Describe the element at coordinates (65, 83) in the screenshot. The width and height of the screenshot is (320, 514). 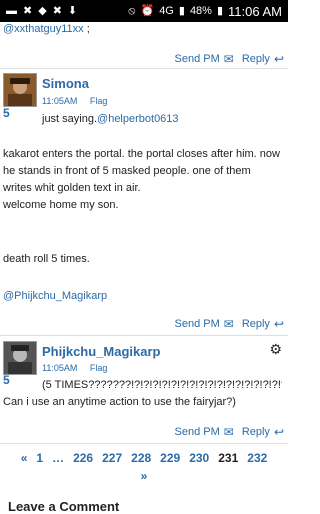
I see `post-author: Simona` at that location.